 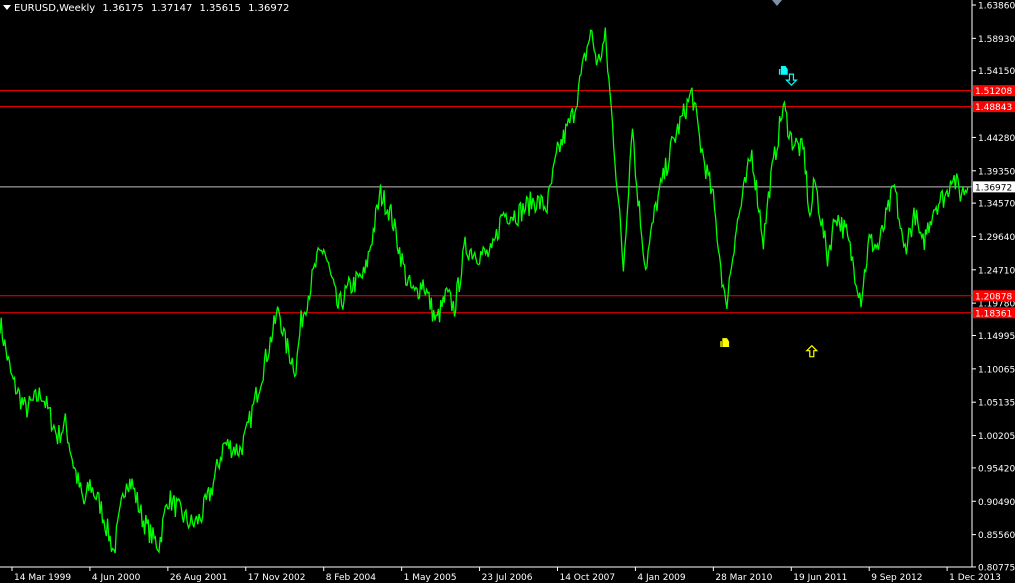 What do you see at coordinates (269, 8) in the screenshot?
I see `close-value: 1.36972` at bounding box center [269, 8].